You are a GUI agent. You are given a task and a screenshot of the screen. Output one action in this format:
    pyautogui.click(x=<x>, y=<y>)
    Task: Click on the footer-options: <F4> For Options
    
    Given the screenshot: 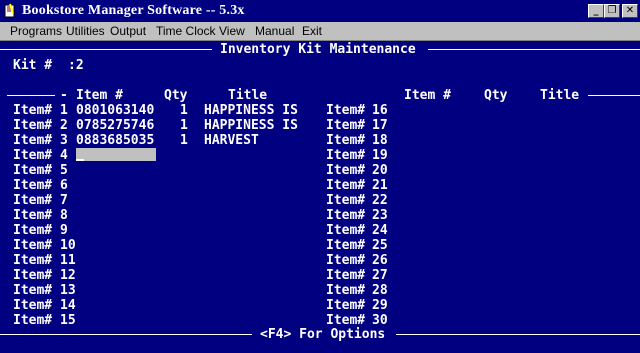 What is the action you would take?
    pyautogui.click(x=322, y=334)
    